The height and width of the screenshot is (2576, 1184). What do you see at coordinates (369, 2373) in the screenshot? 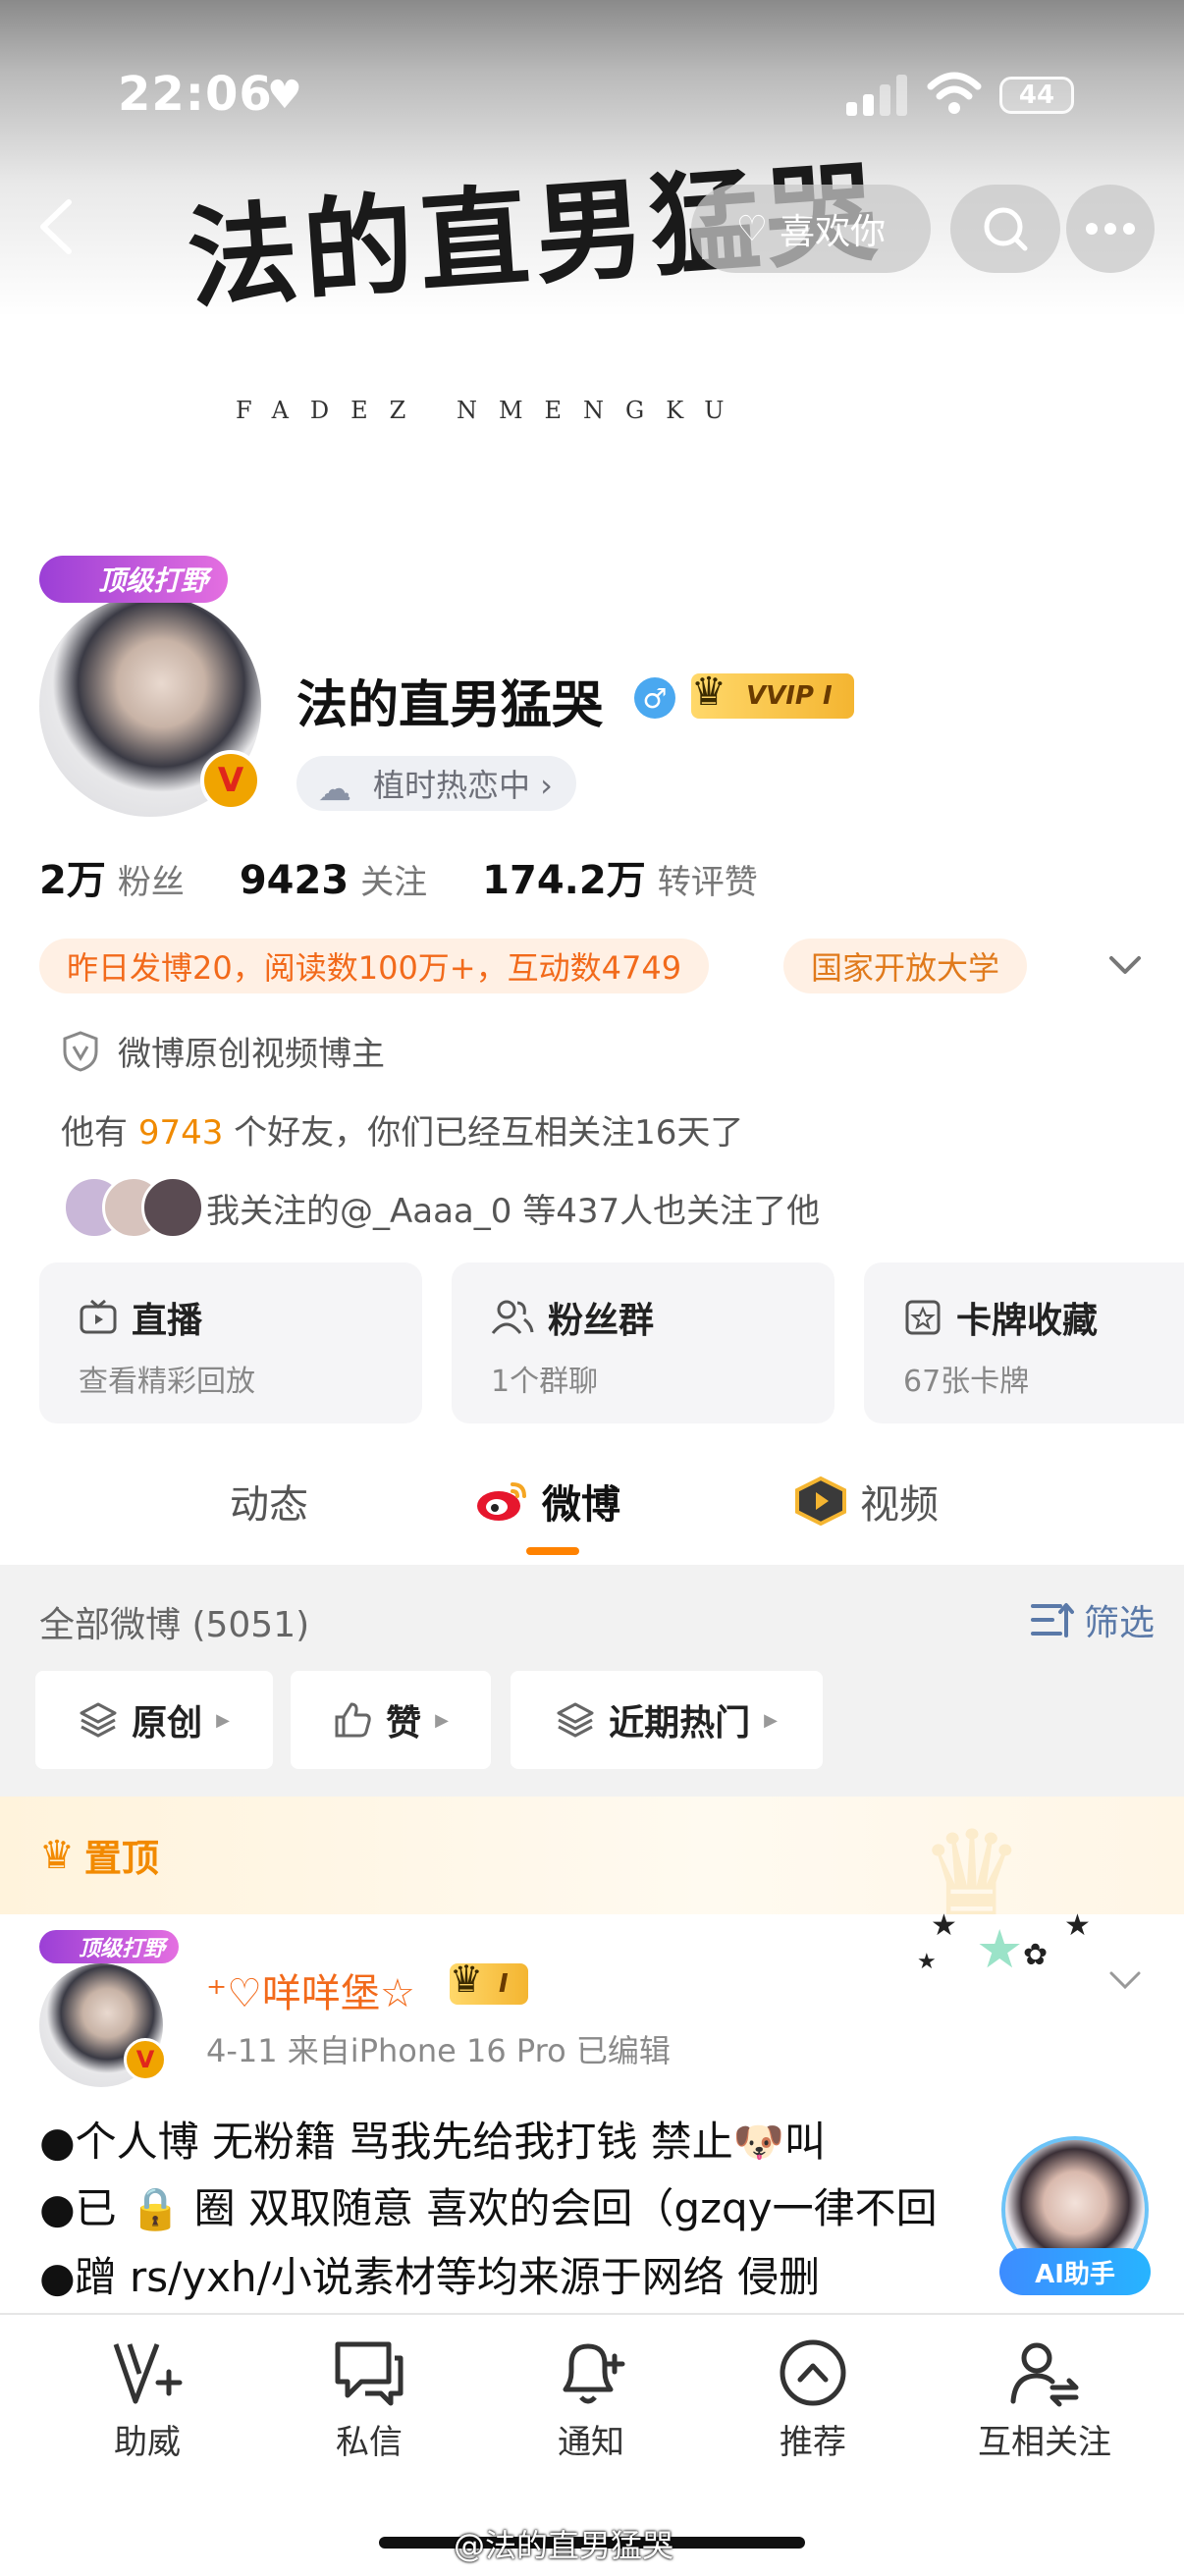
I see `message-icon` at bounding box center [369, 2373].